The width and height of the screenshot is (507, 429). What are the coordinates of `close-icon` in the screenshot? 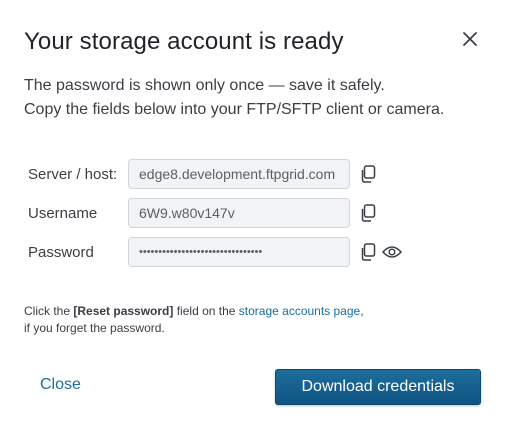 It's located at (470, 39).